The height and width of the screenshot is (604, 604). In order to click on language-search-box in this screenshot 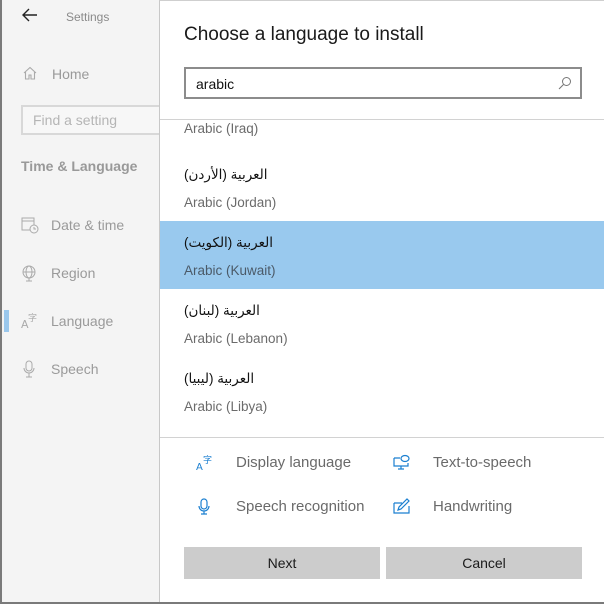, I will do `click(383, 83)`.